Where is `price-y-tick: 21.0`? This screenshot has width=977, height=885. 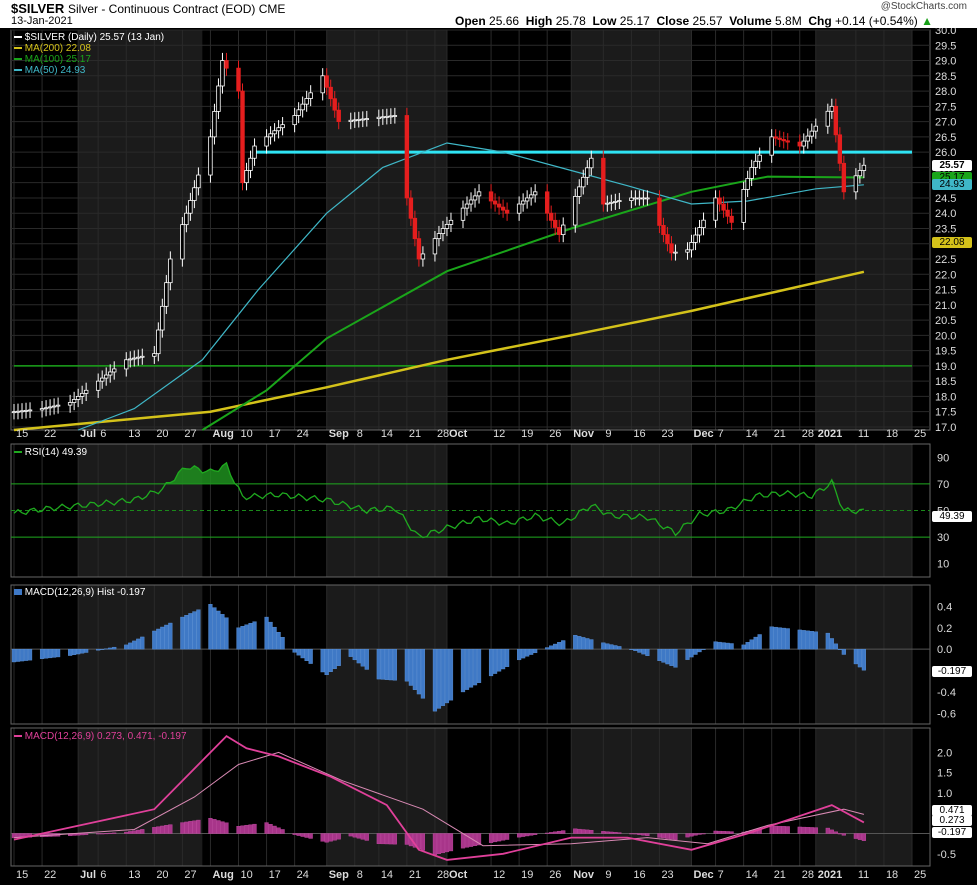
price-y-tick: 21.0 is located at coordinates (945, 306).